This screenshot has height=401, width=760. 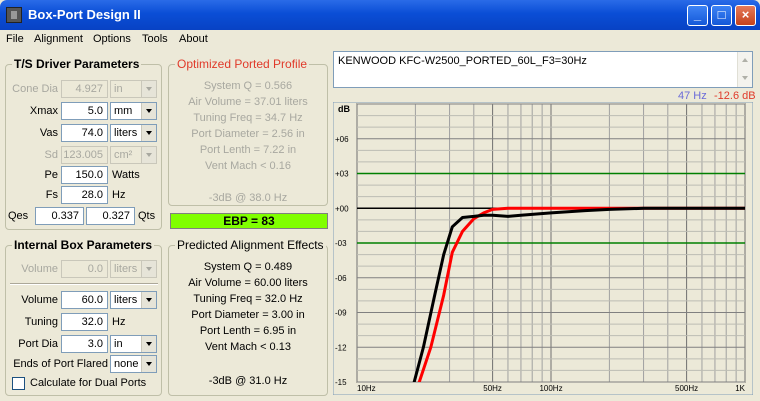 I want to click on window-title: Box-Port Design II, so click(x=84, y=14).